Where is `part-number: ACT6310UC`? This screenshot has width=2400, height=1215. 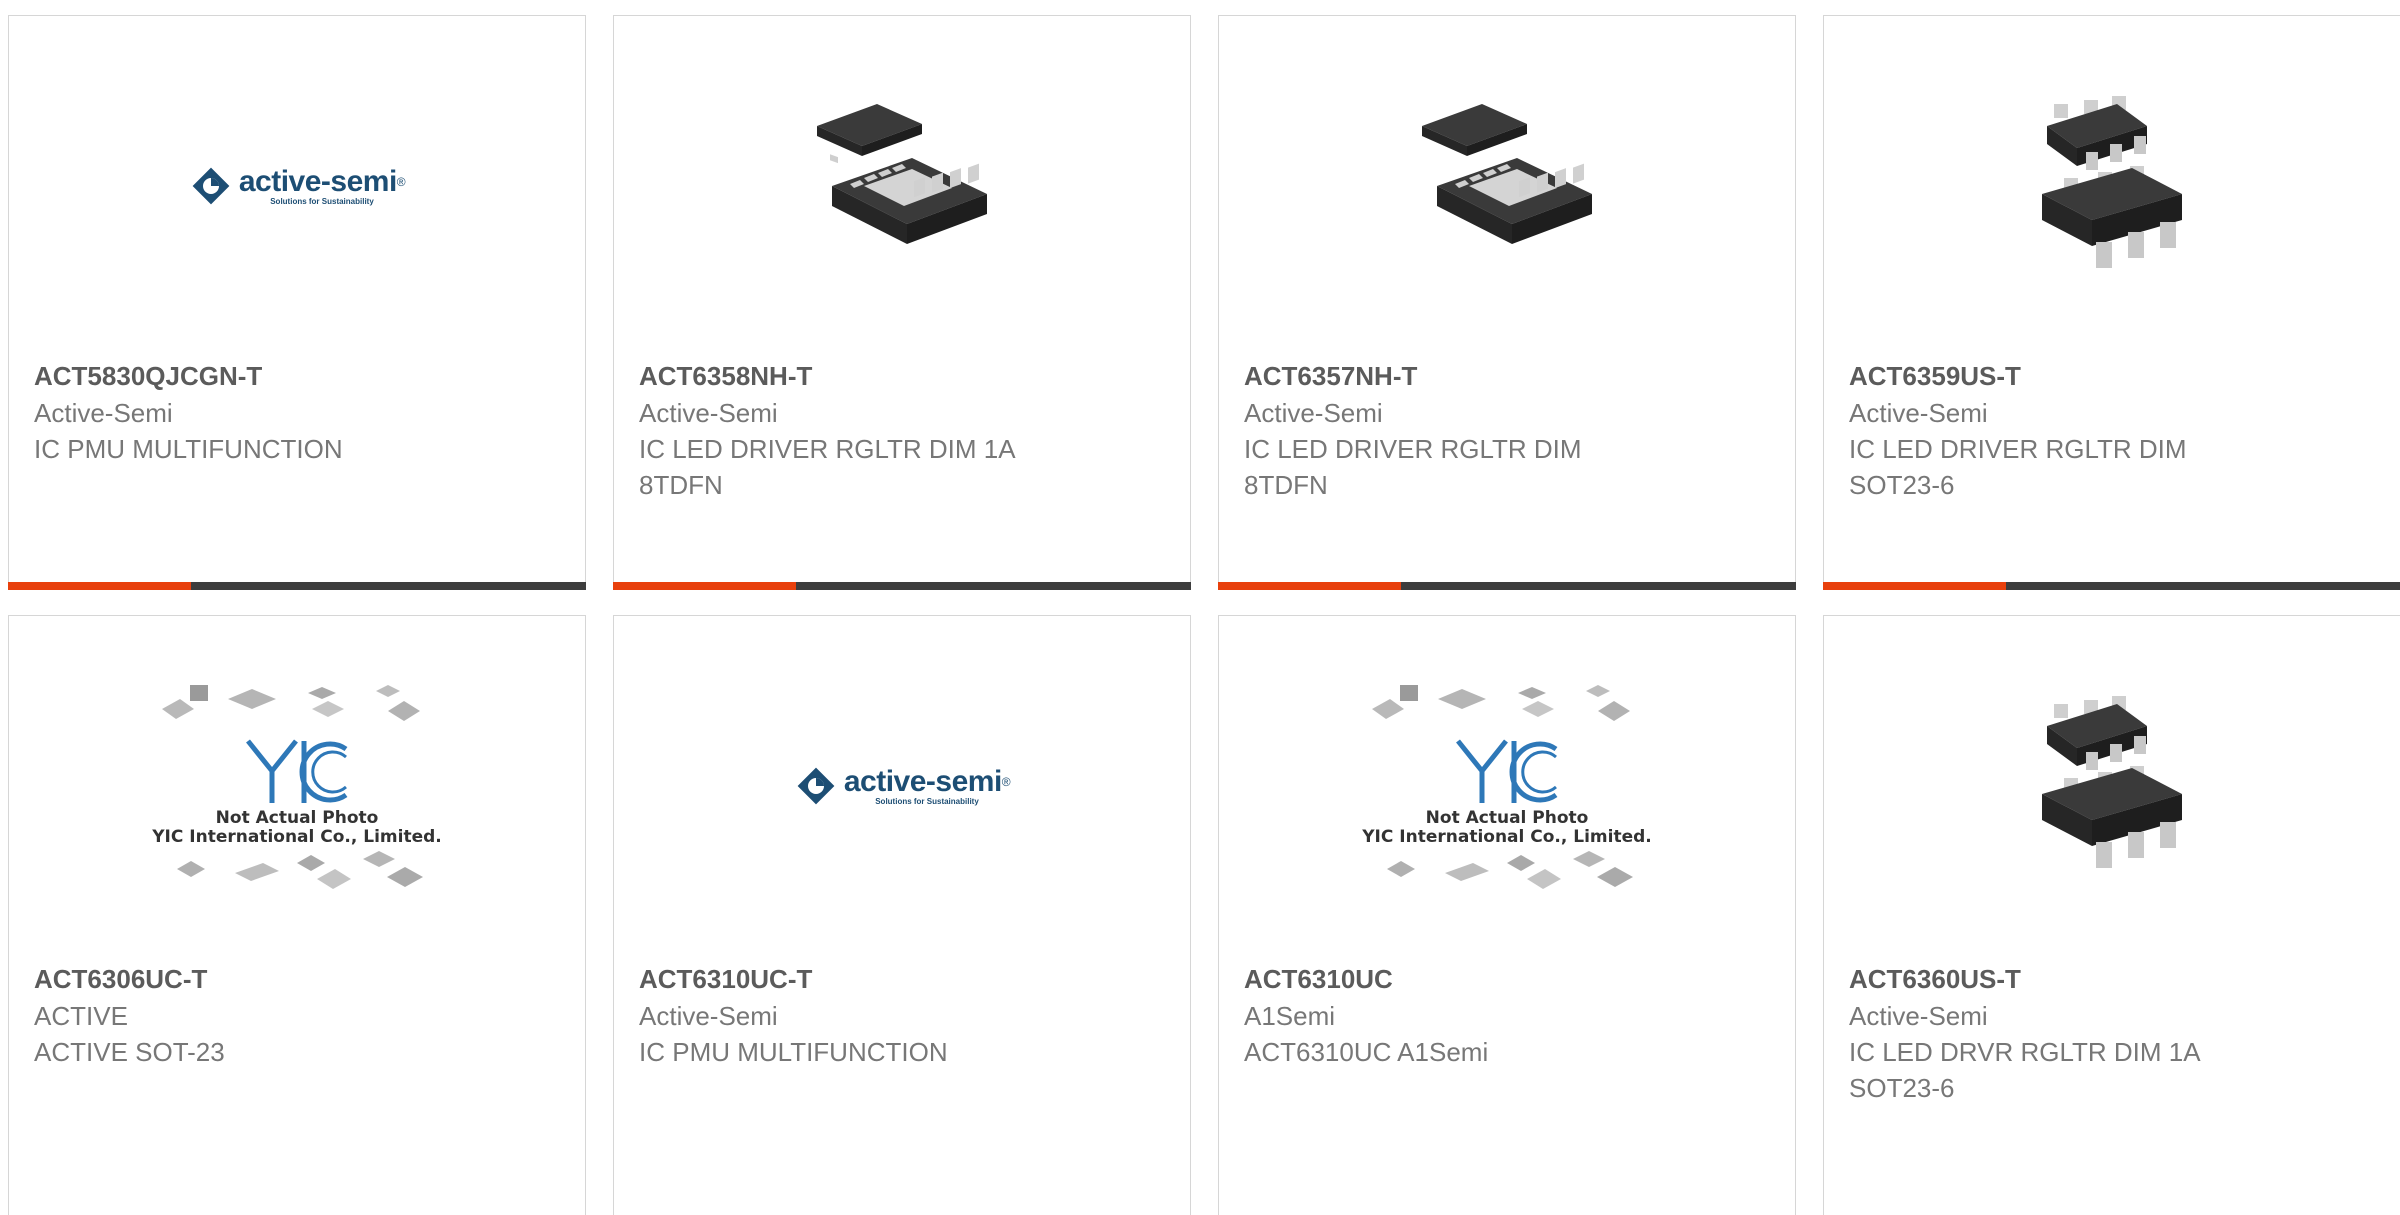 part-number: ACT6310UC is located at coordinates (1507, 979).